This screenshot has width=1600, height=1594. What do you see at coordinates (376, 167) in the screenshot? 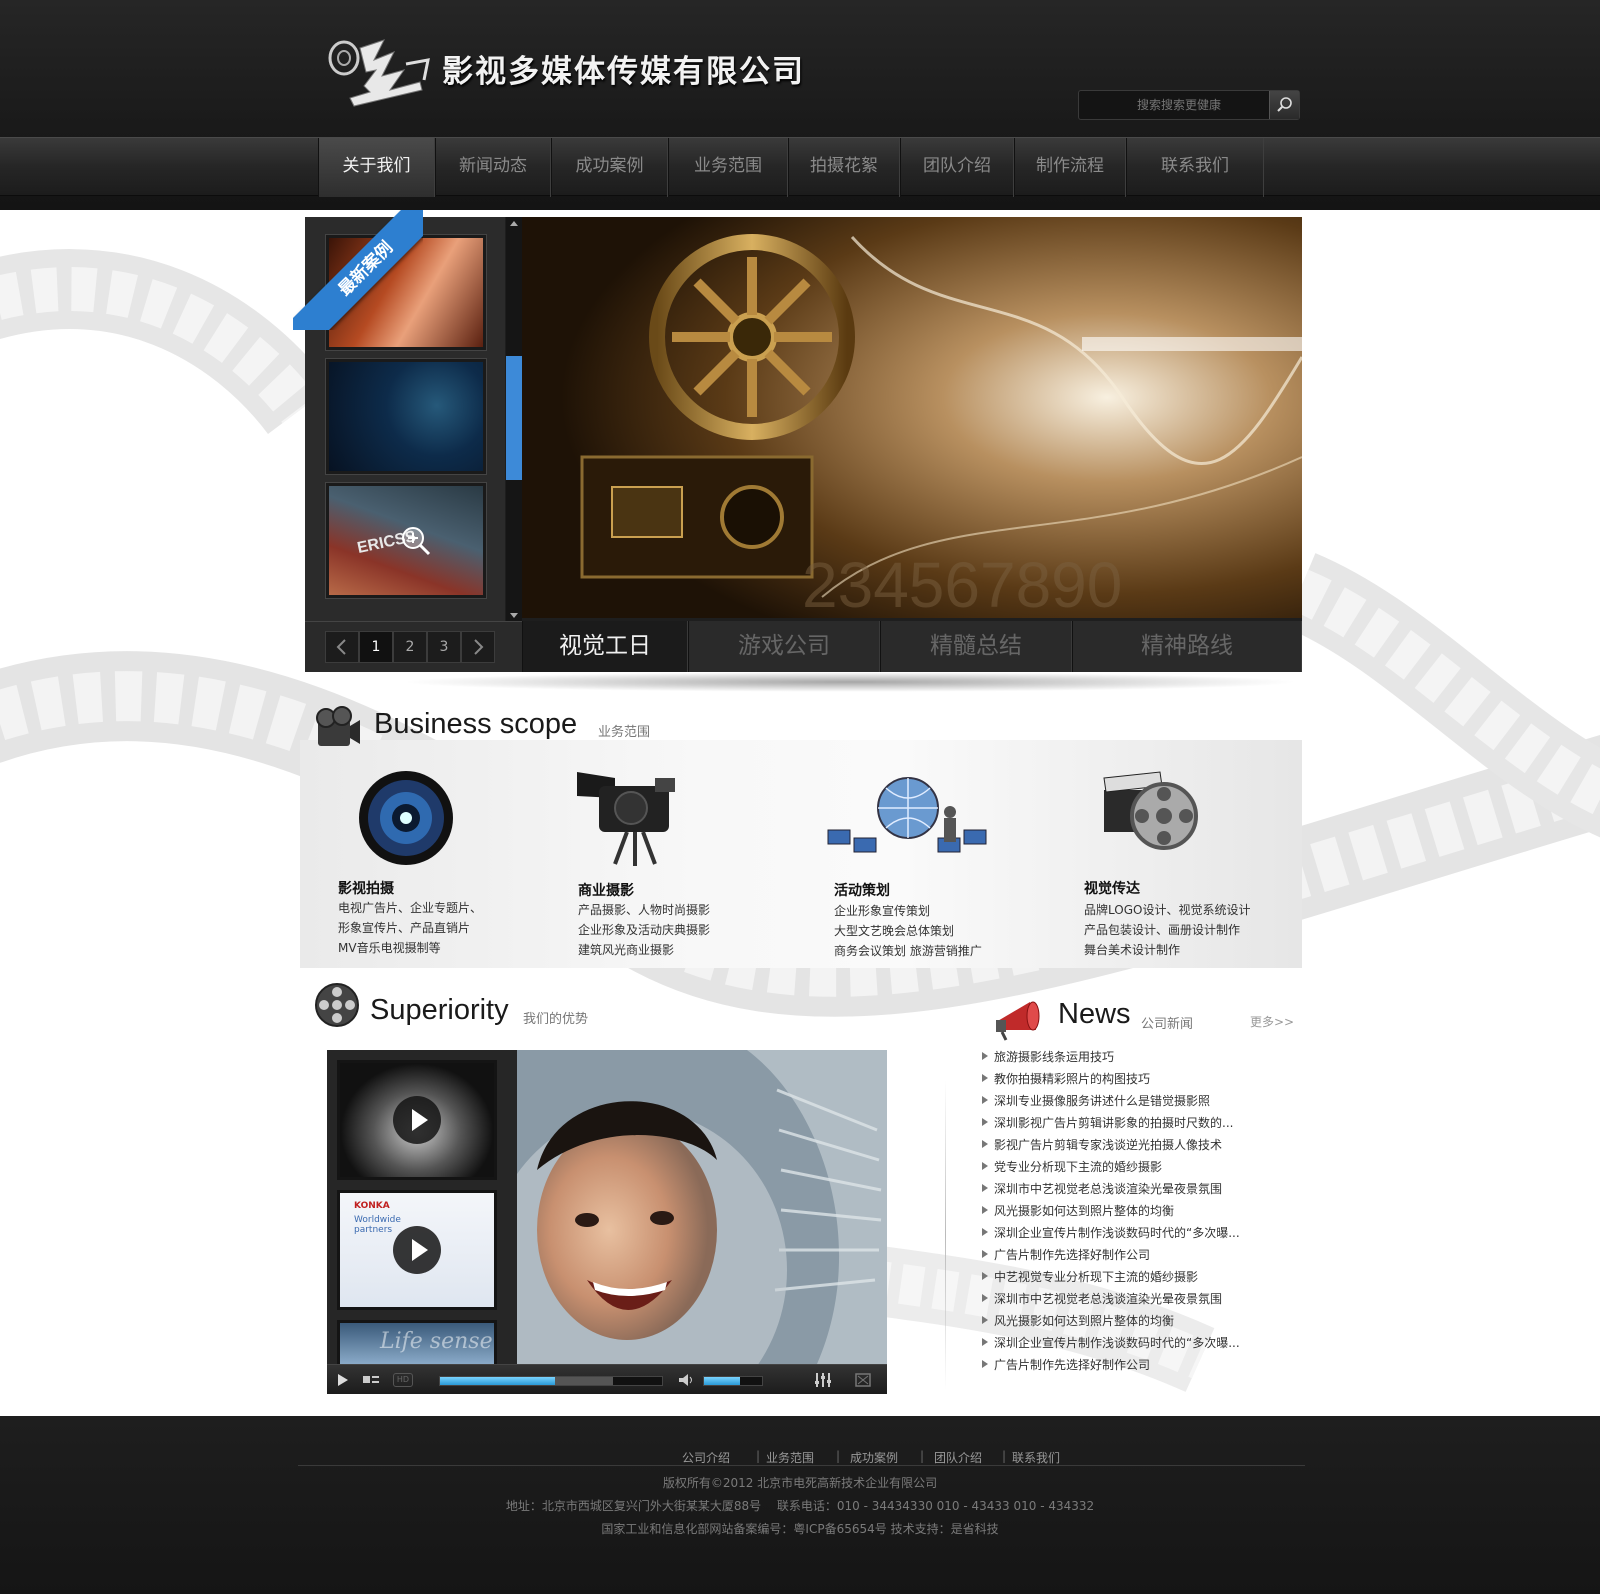
I see `nav-about: 关于我们` at bounding box center [376, 167].